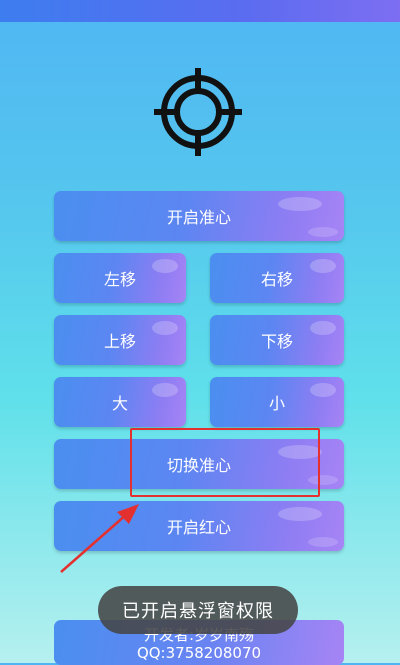 The width and height of the screenshot is (400, 665). I want to click on bigger-label: 大, so click(119, 403).